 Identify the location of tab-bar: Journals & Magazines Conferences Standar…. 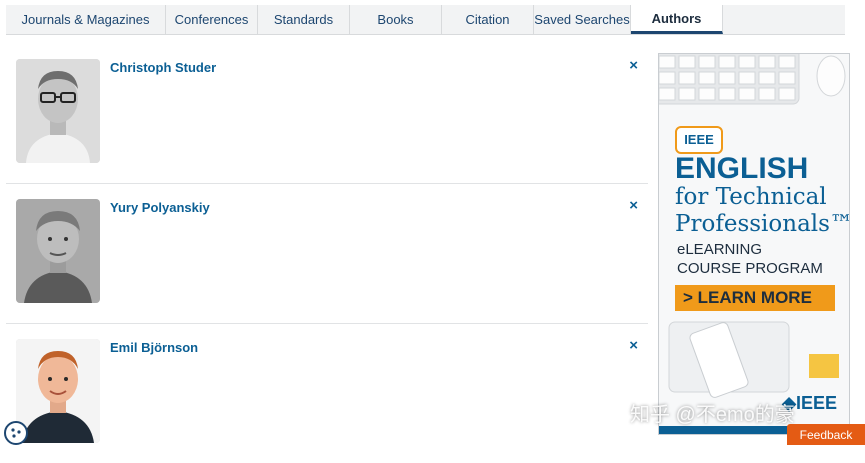
(425, 20).